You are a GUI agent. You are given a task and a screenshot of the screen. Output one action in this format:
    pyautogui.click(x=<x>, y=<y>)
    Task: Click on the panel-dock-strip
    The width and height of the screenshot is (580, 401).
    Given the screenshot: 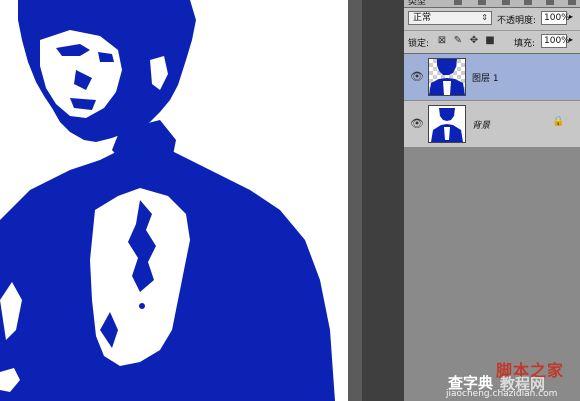 What is the action you would take?
    pyautogui.click(x=383, y=200)
    